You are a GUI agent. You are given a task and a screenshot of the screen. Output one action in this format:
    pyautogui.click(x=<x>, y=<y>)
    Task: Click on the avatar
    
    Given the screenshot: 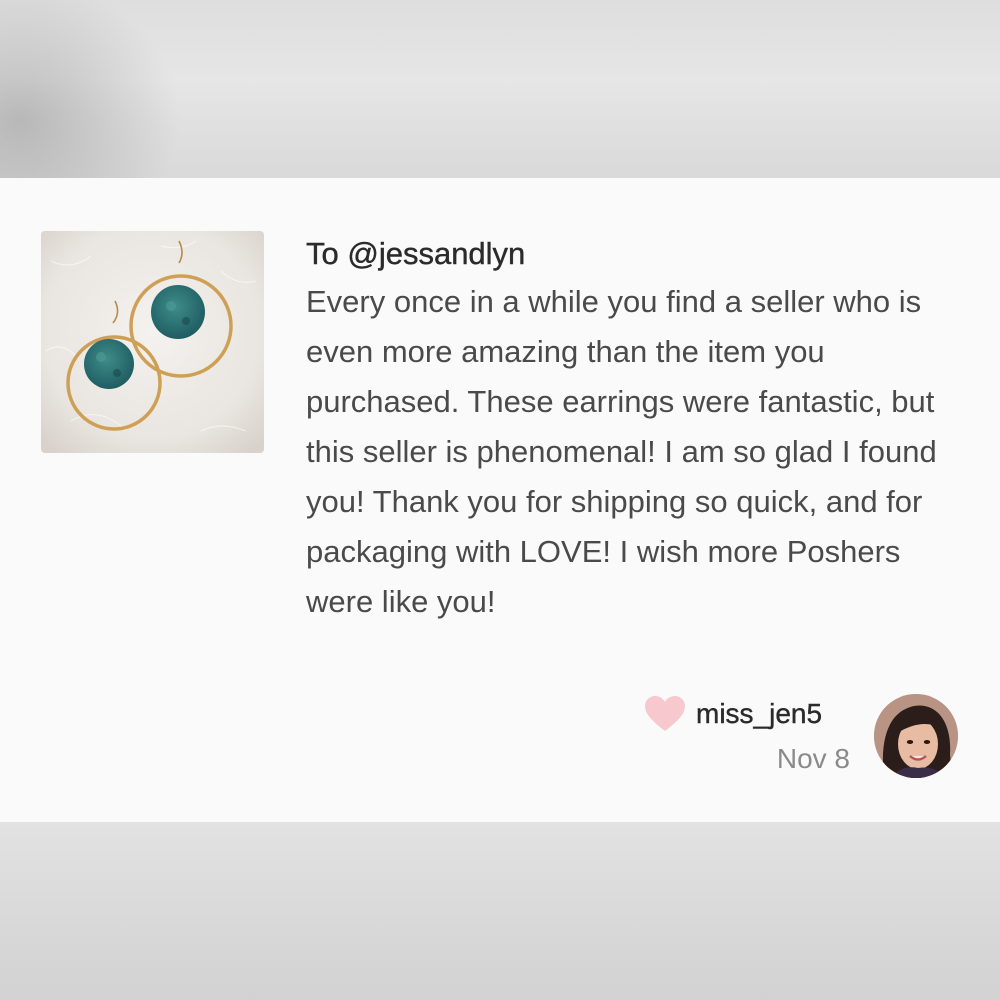 What is the action you would take?
    pyautogui.click(x=916, y=736)
    